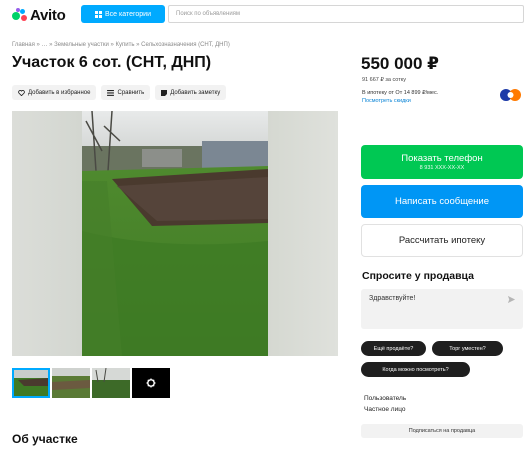 Image resolution: width=524 pixels, height=454 pixels. I want to click on quick-question-chip: Ещё продаёте?, so click(393, 348).